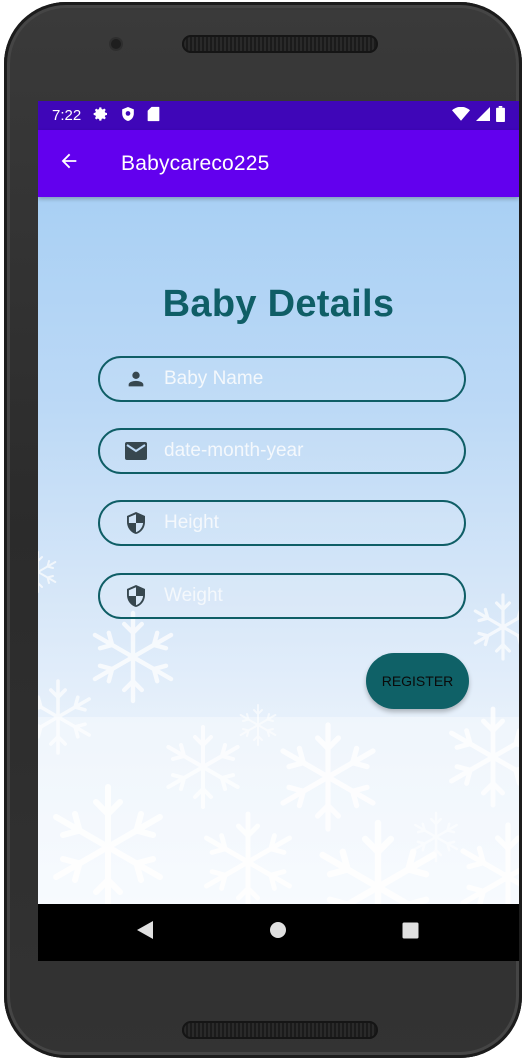 The height and width of the screenshot is (1060, 526). I want to click on navigation-bar, so click(278, 932).